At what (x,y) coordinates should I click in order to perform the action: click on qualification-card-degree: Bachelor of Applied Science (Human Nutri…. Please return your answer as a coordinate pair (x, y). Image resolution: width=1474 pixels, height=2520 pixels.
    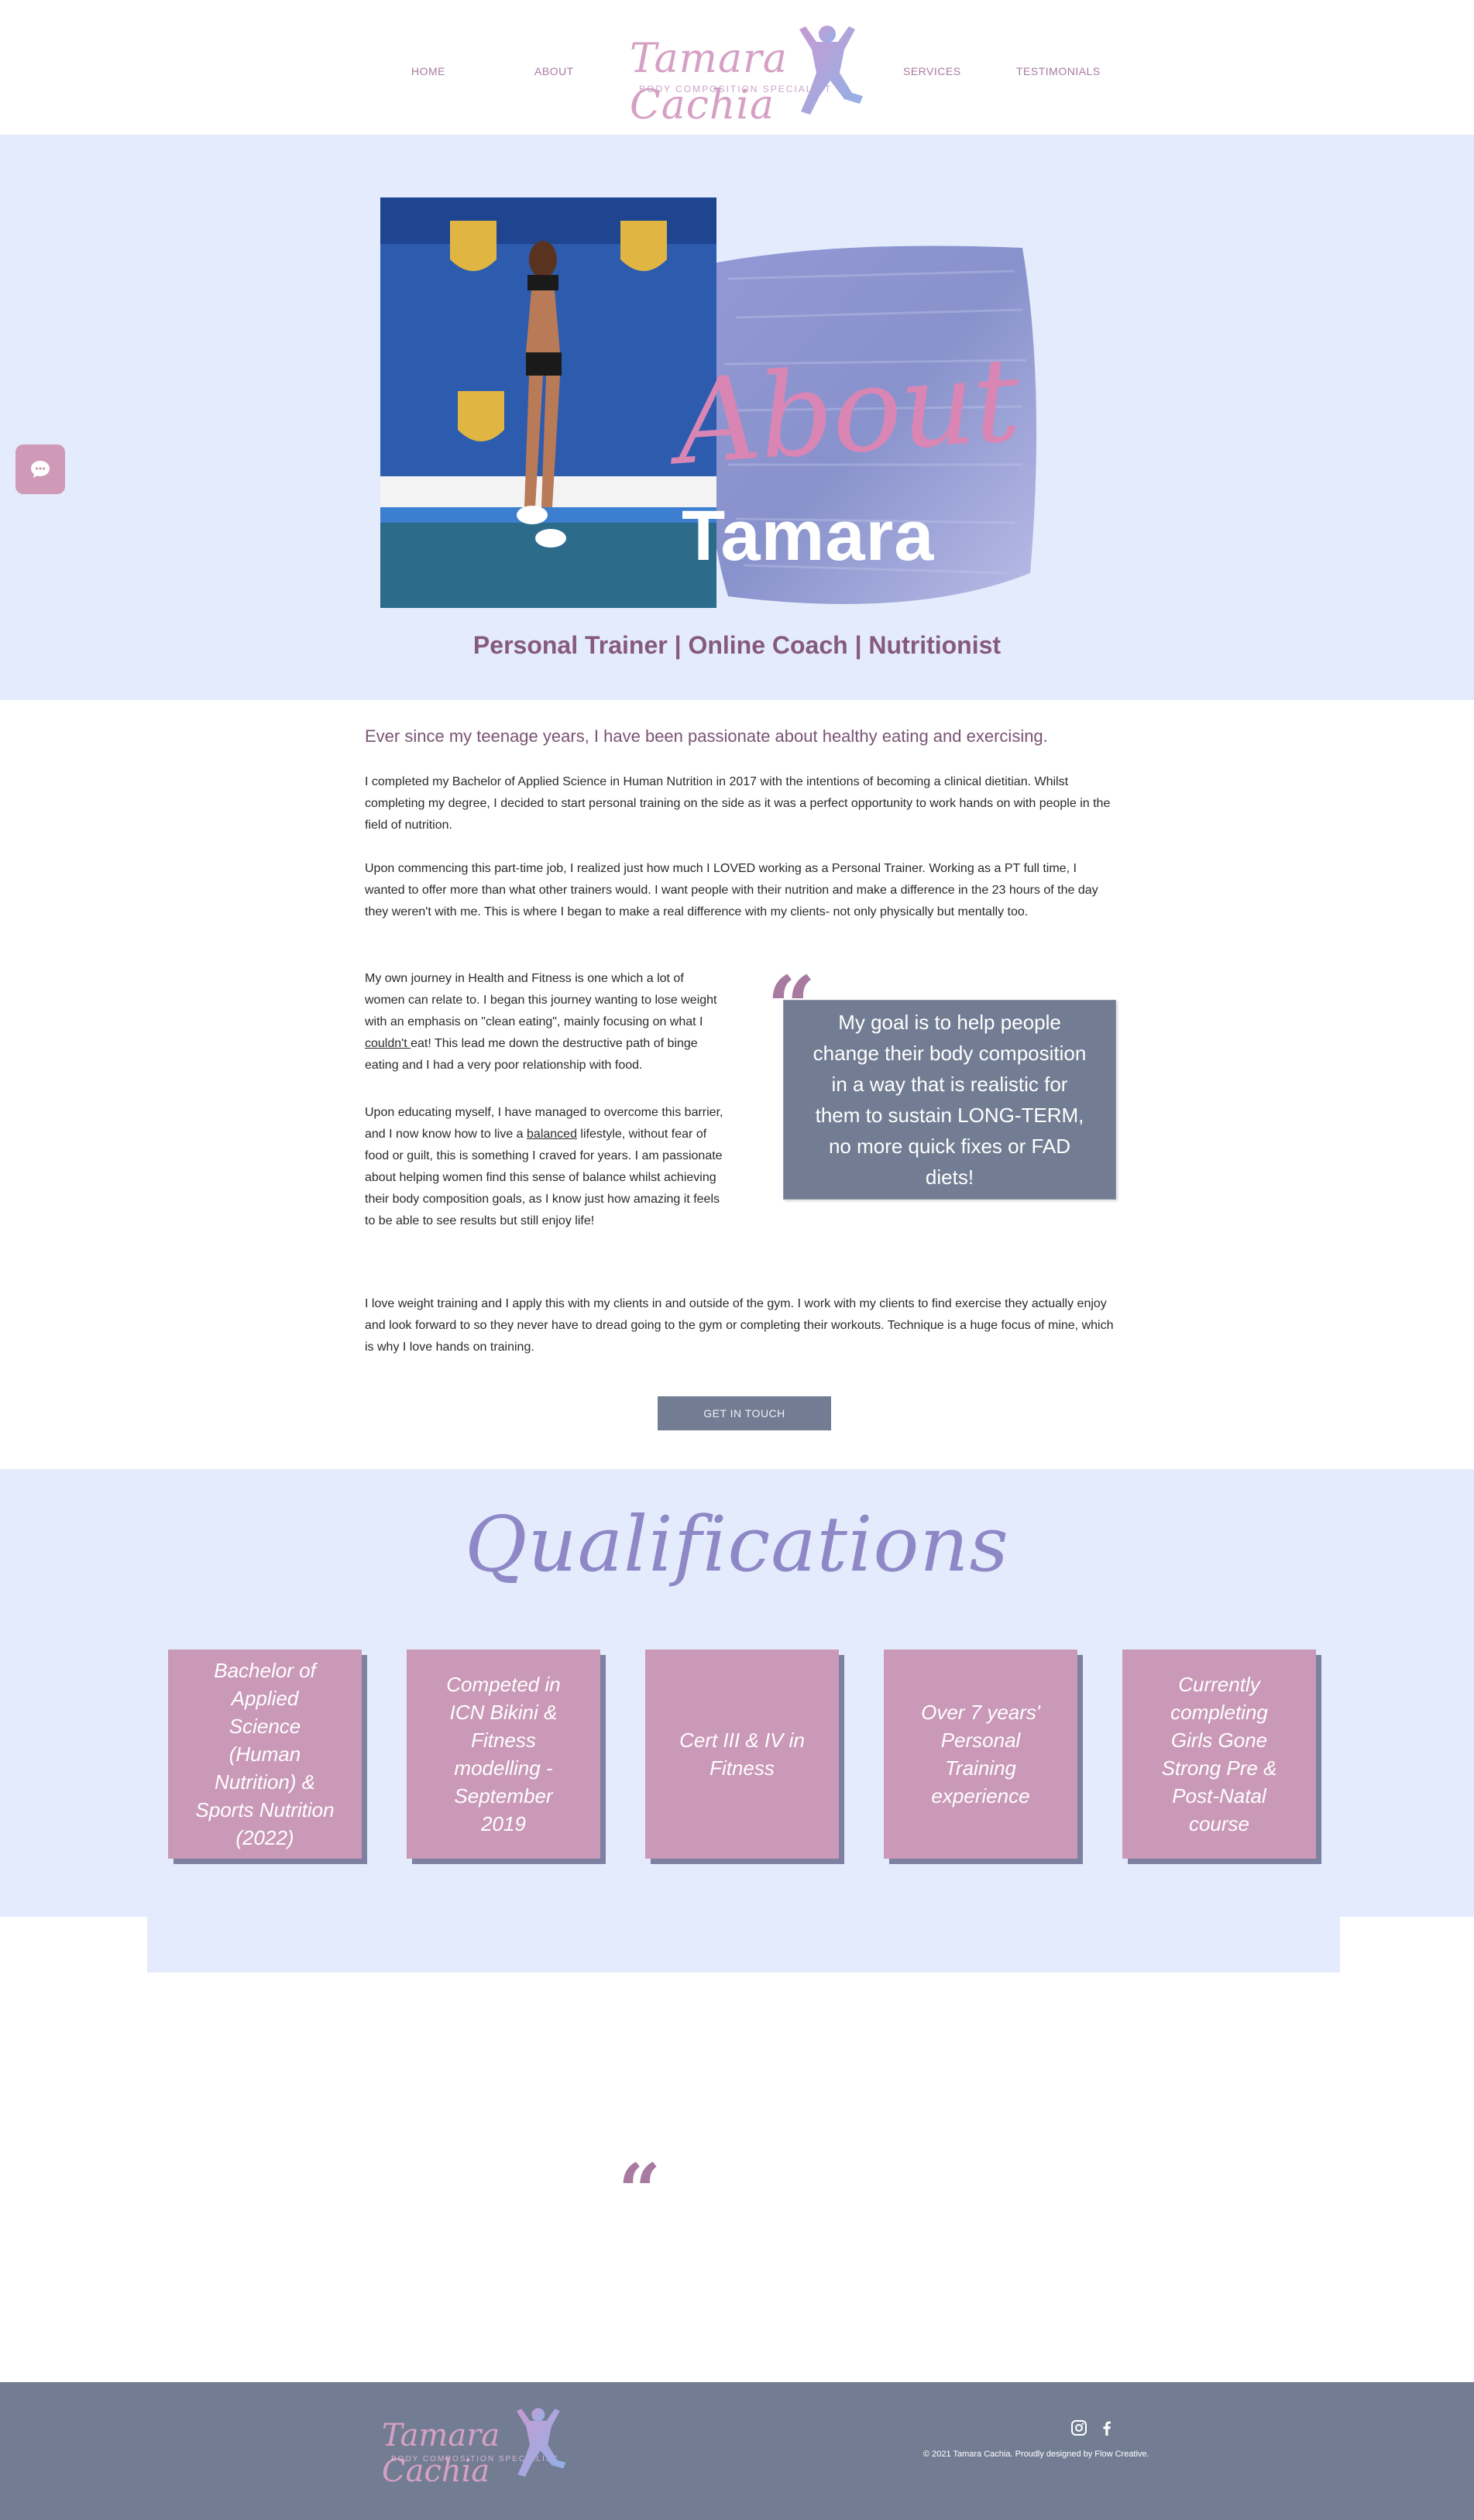
    Looking at the image, I should click on (265, 1754).